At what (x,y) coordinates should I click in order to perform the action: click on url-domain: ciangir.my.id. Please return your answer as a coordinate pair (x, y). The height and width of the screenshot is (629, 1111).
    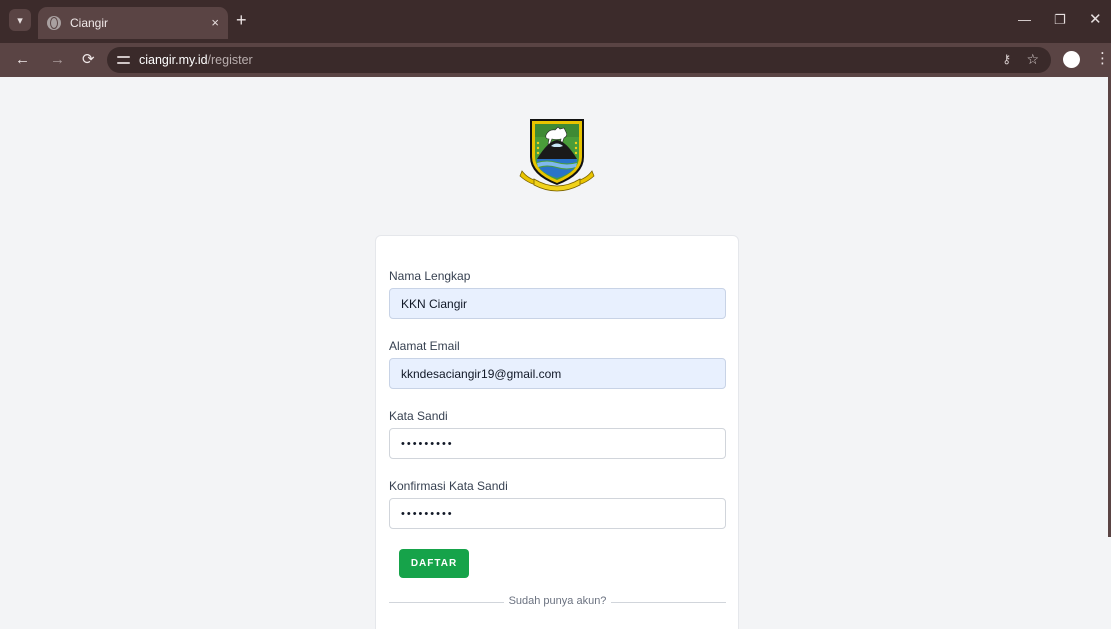
    Looking at the image, I should click on (173, 60).